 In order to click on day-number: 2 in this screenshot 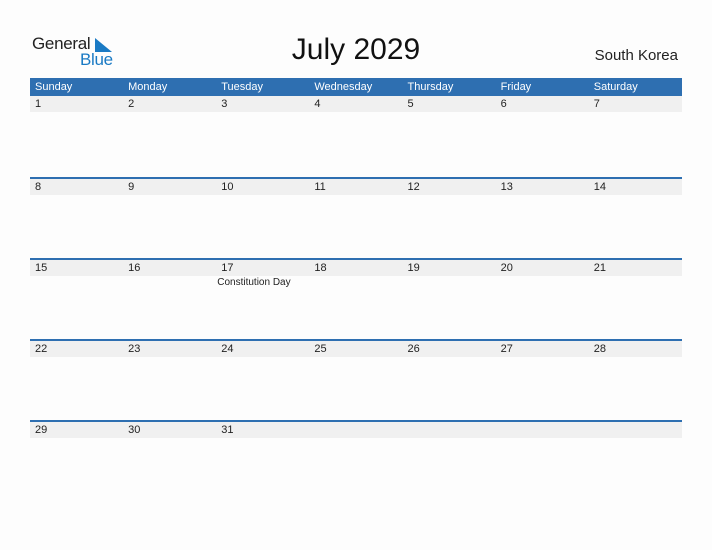, I will do `click(131, 104)`.